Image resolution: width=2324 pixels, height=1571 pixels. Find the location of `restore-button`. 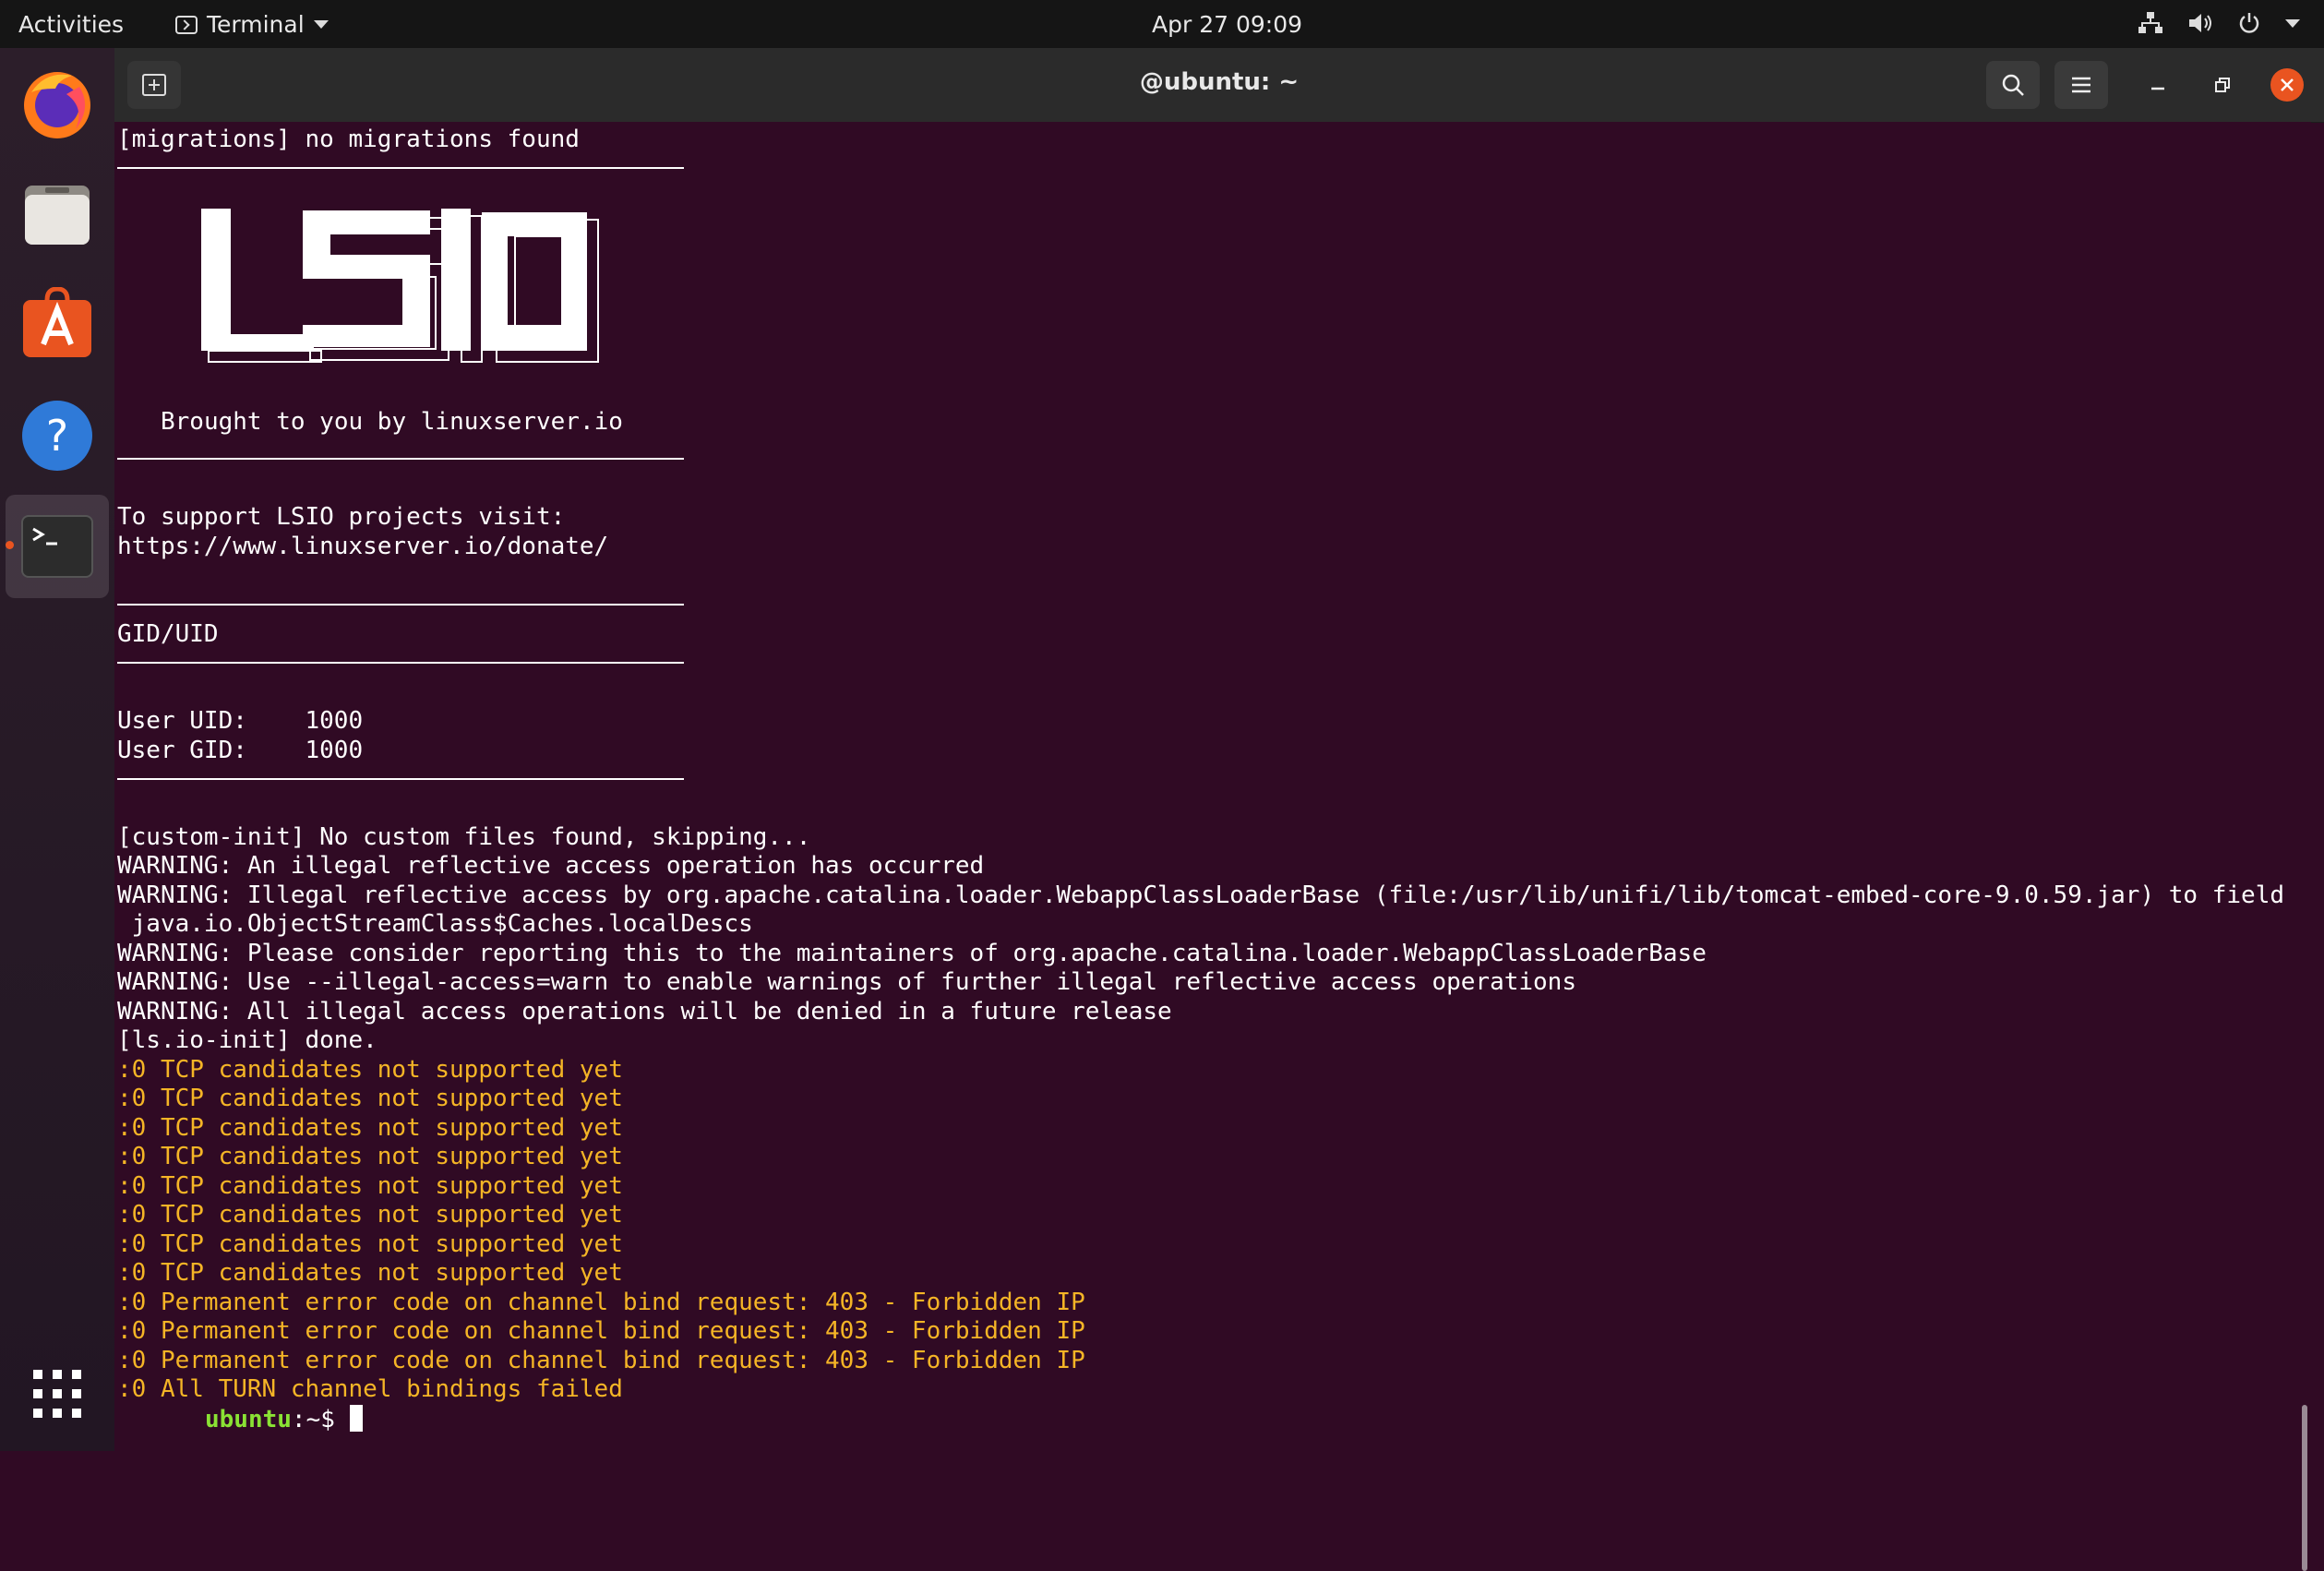

restore-button is located at coordinates (2222, 85).